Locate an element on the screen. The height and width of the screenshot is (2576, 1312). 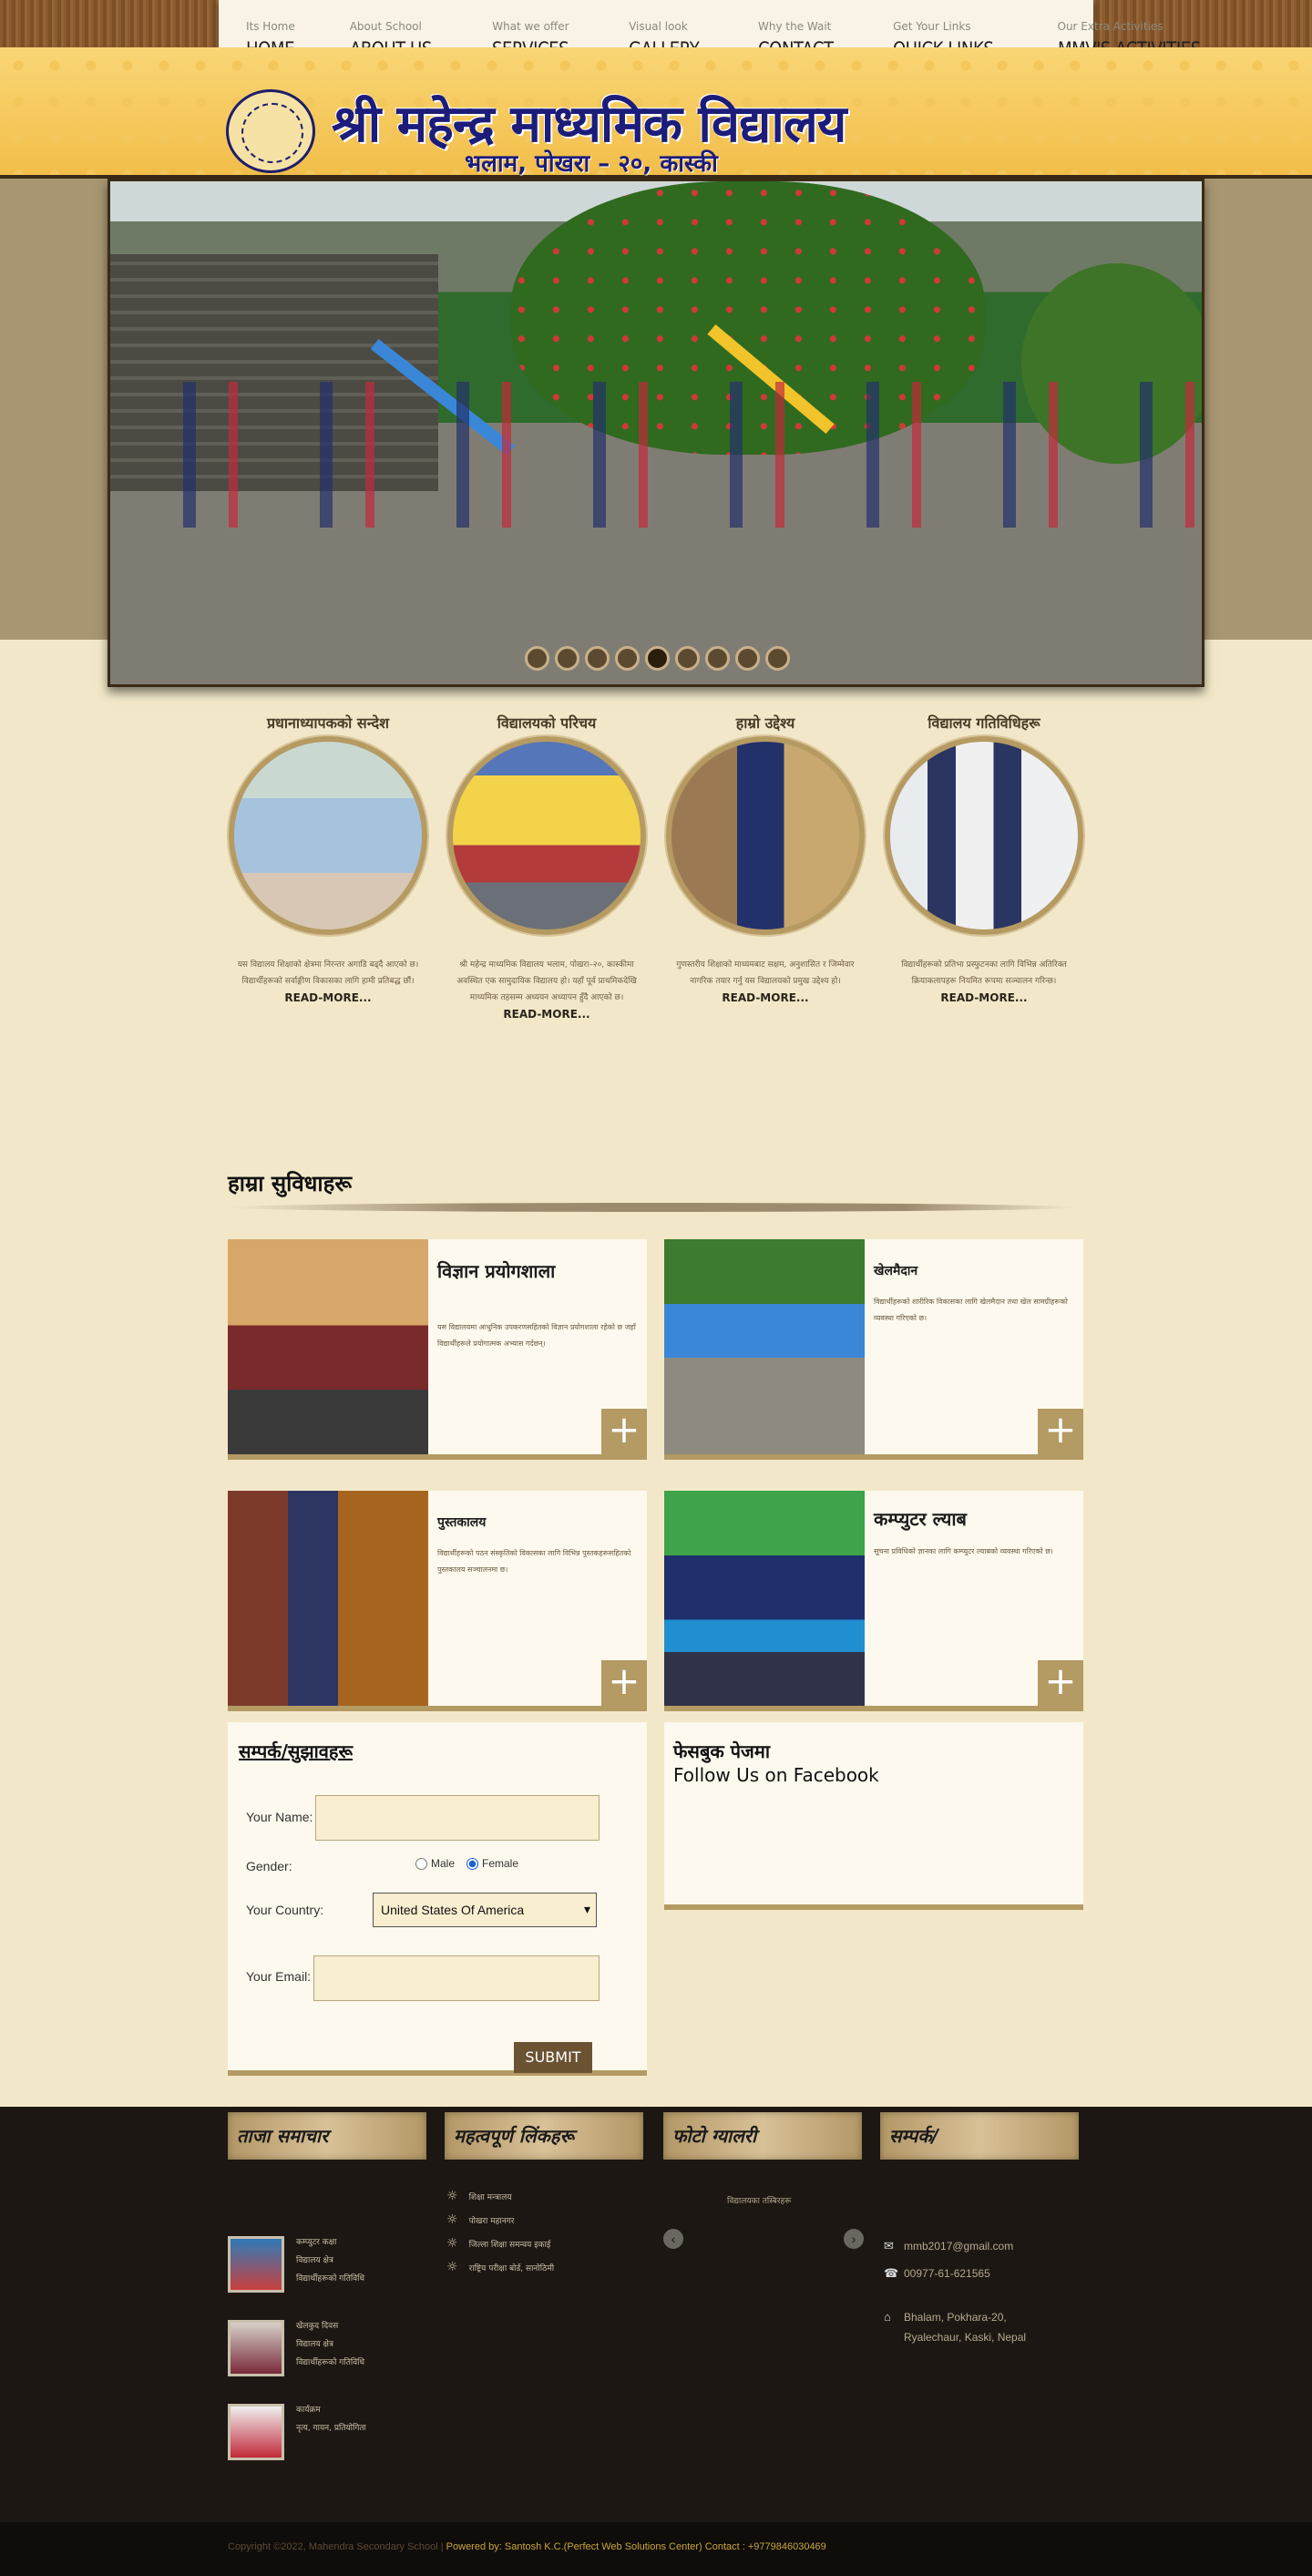
school-logo is located at coordinates (271, 131).